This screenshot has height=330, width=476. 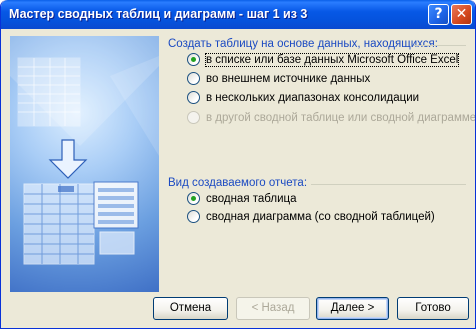 I want to click on help-button: ?, so click(x=438, y=14).